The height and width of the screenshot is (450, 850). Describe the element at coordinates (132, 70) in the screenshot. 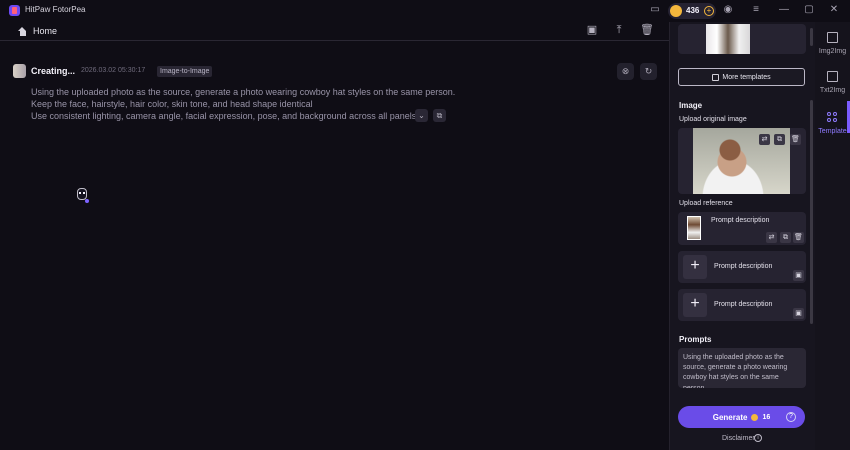

I see `task-time: 05:30:17` at that location.